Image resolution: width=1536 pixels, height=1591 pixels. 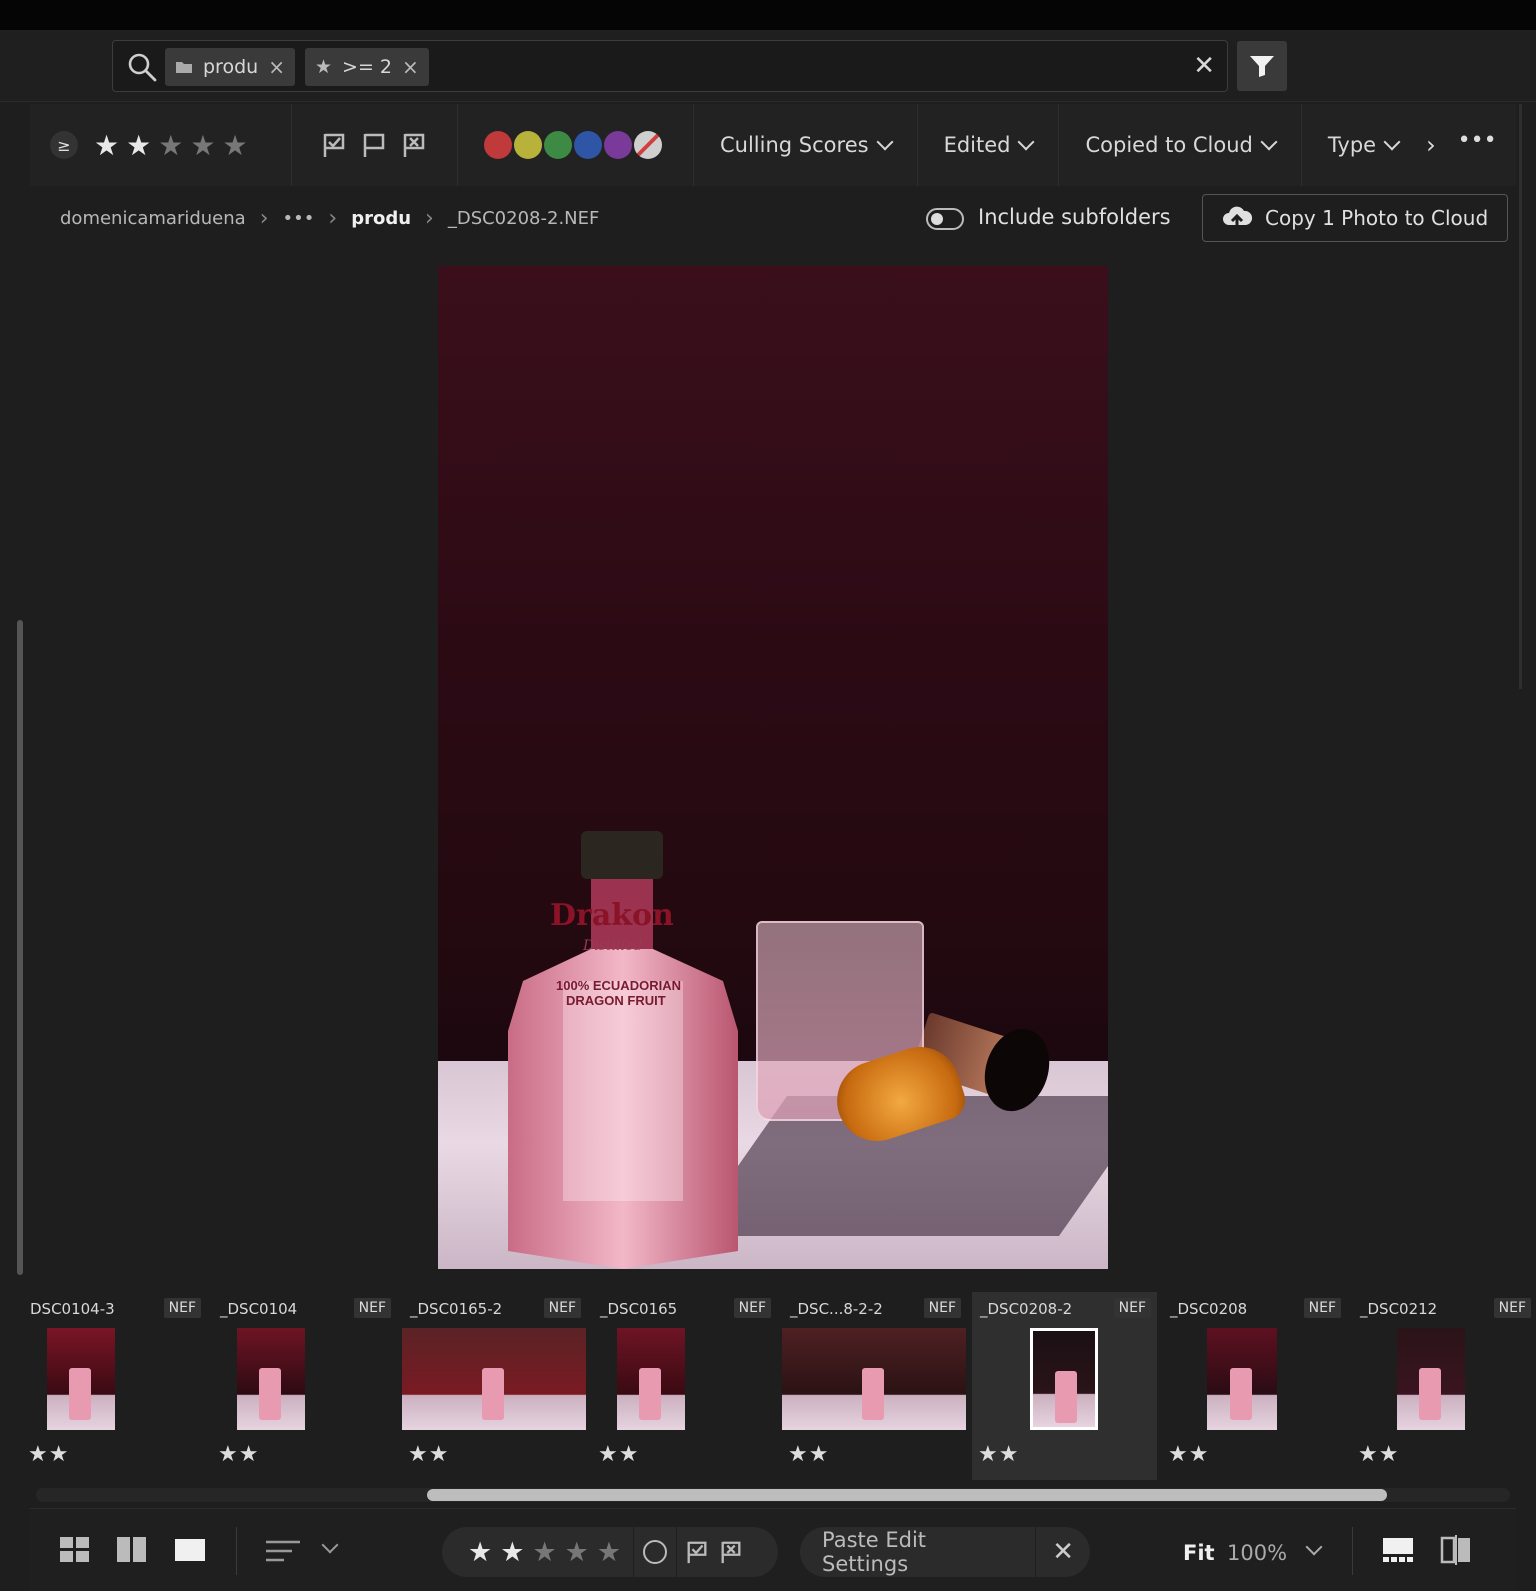 What do you see at coordinates (184, 67) in the screenshot?
I see `folder-icon` at bounding box center [184, 67].